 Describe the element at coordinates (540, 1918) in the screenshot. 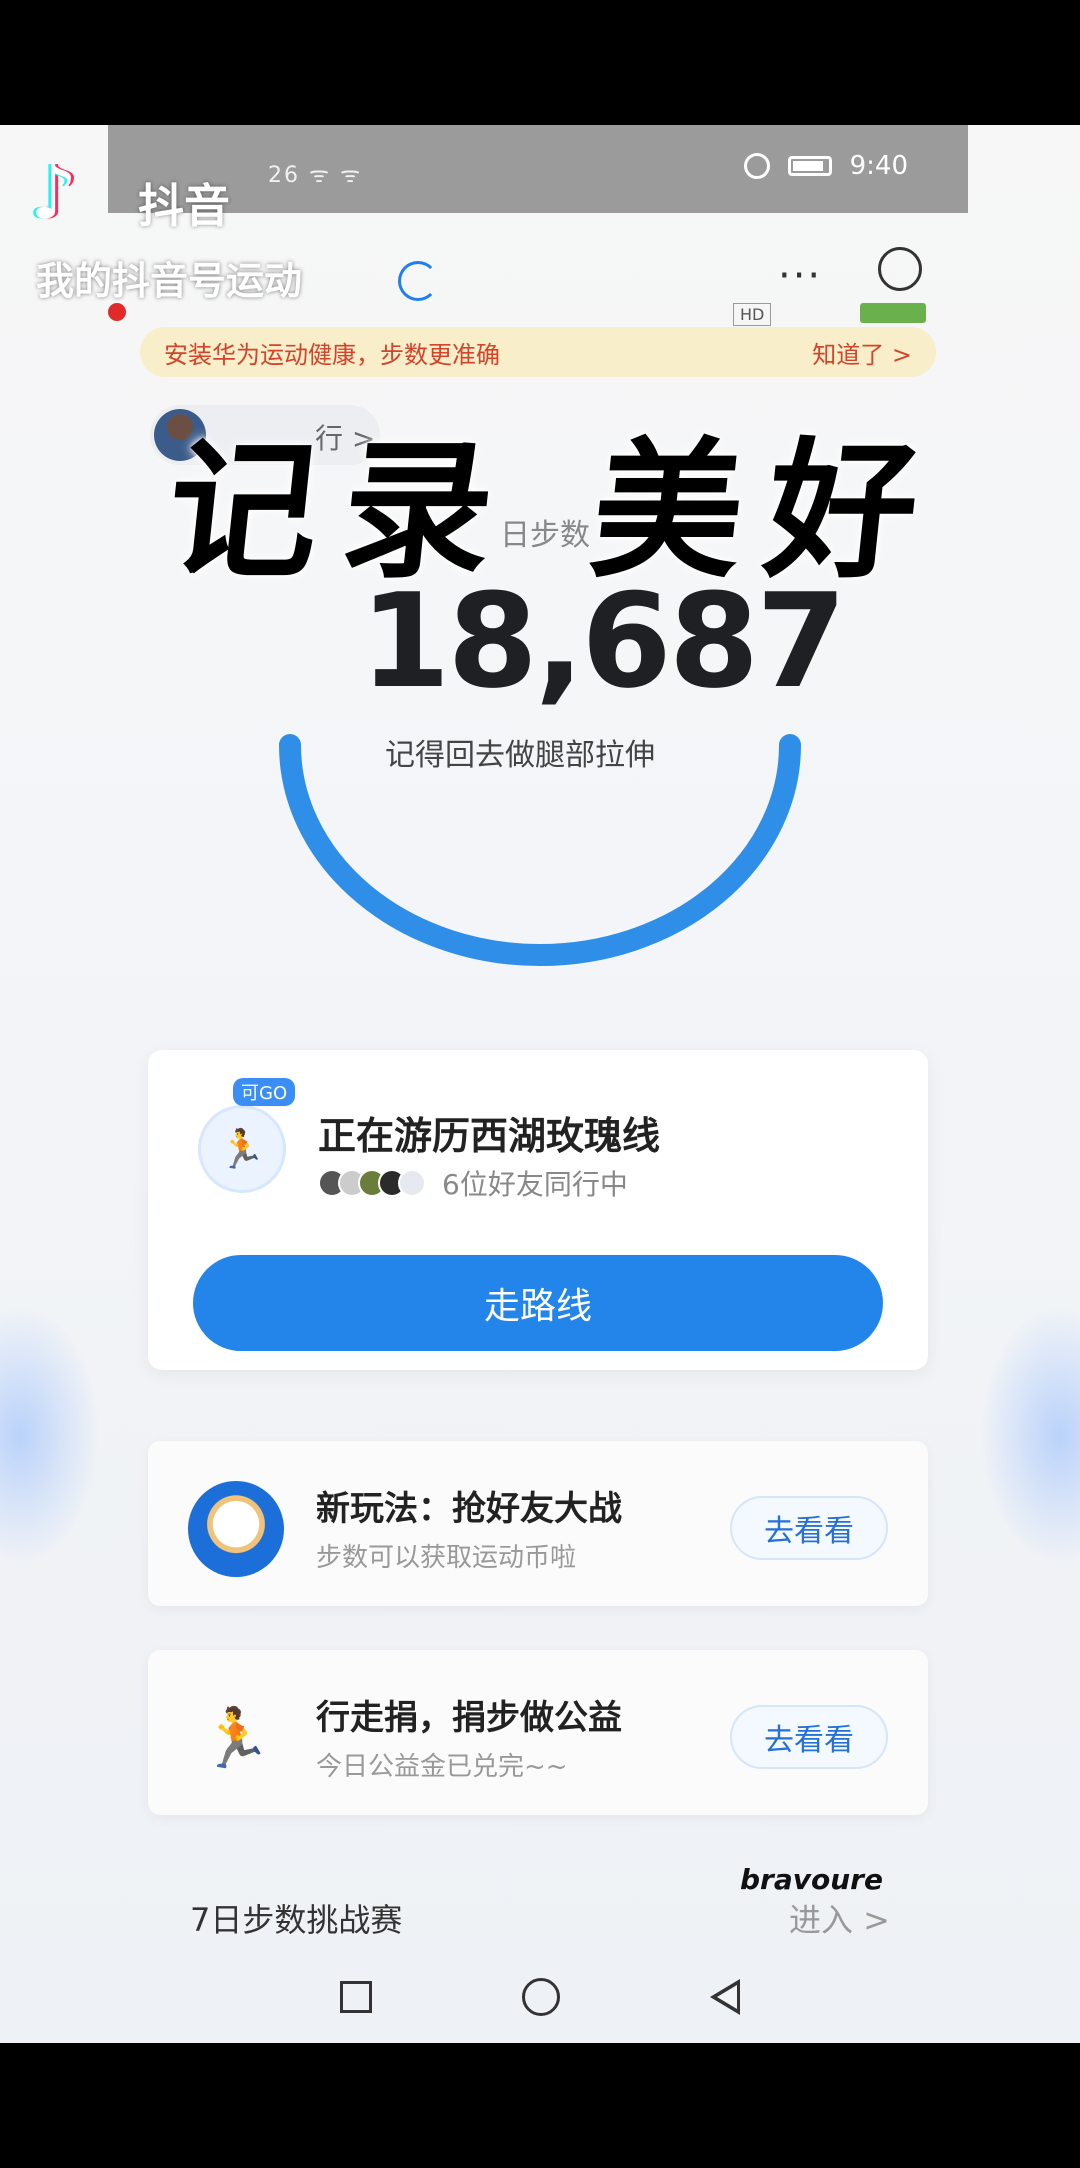

I see `challenge-row: 7日步数挑战赛 进入 >` at that location.